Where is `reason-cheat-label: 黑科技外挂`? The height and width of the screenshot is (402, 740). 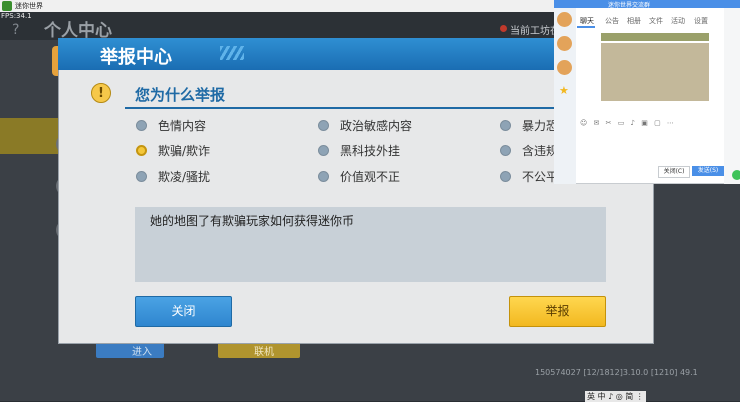
reason-cheat-label: 黑科技外挂 is located at coordinates (370, 150).